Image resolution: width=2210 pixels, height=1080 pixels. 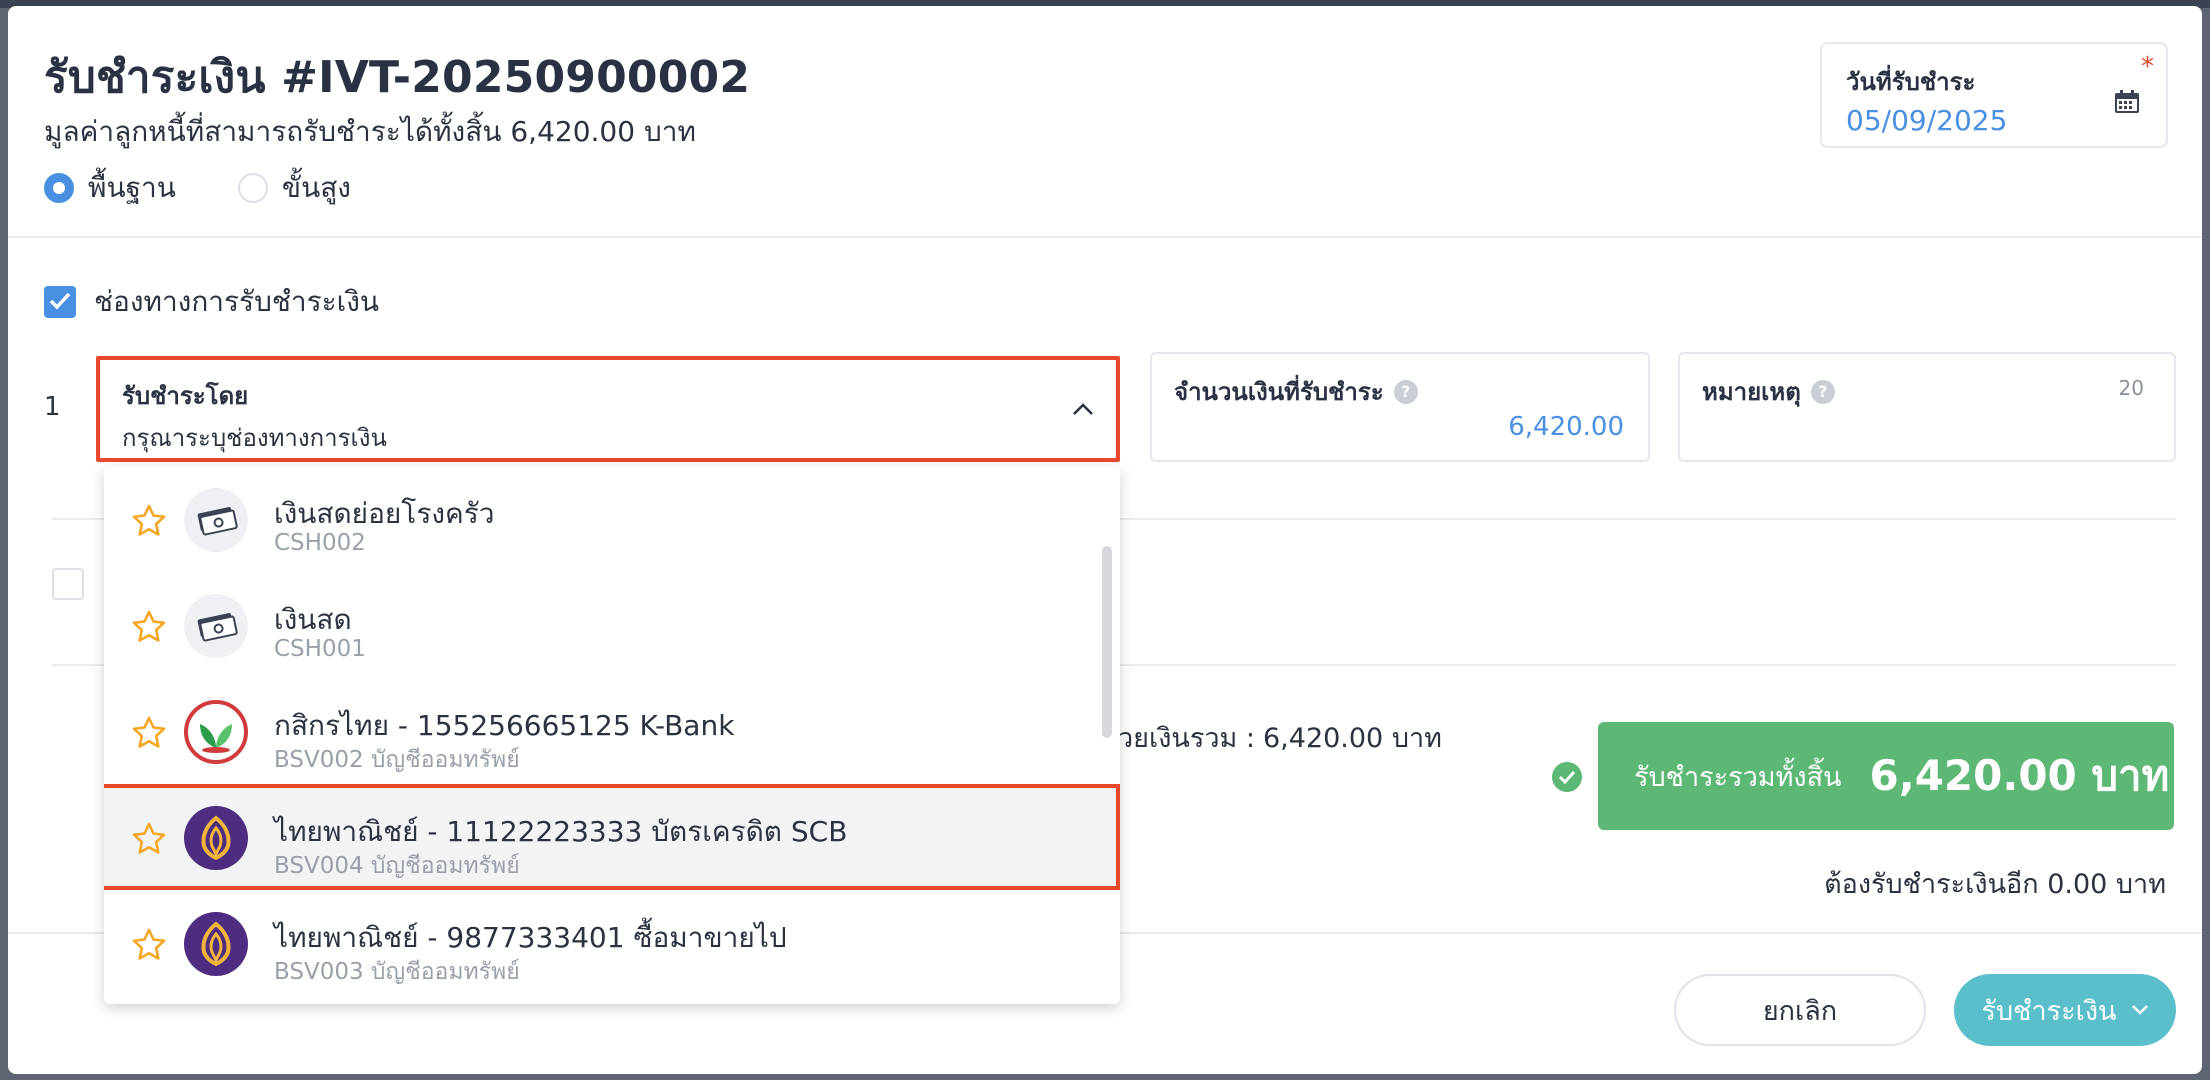 I want to click on submit-payment-label: รับชำระเงิน, so click(x=2049, y=1011).